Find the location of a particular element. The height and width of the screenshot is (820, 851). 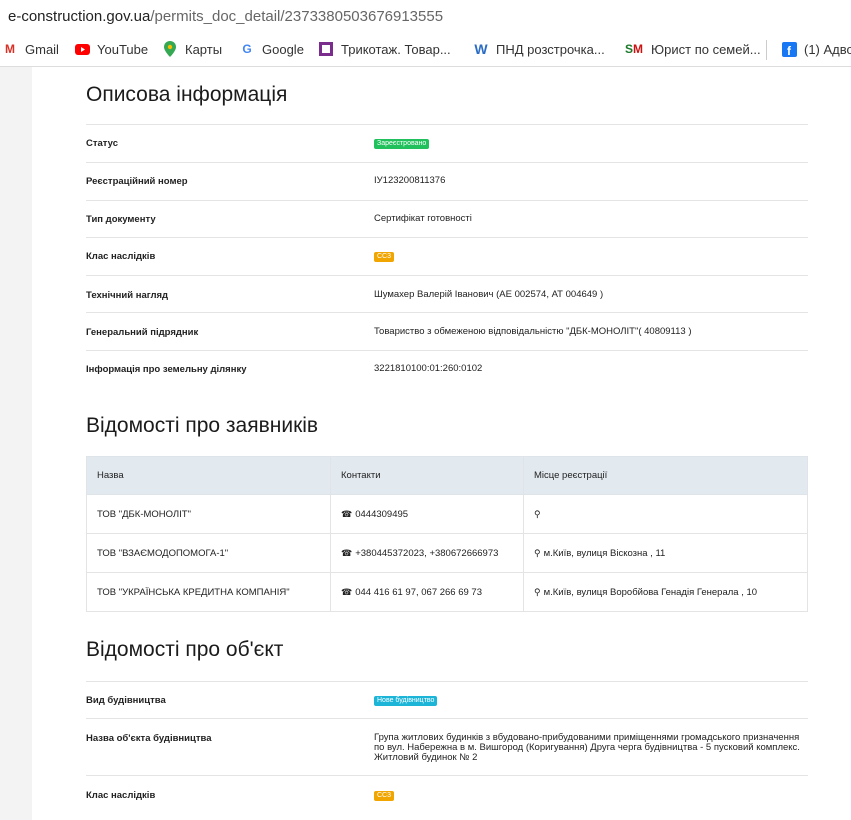

sm-icon: SM is located at coordinates (633, 49).